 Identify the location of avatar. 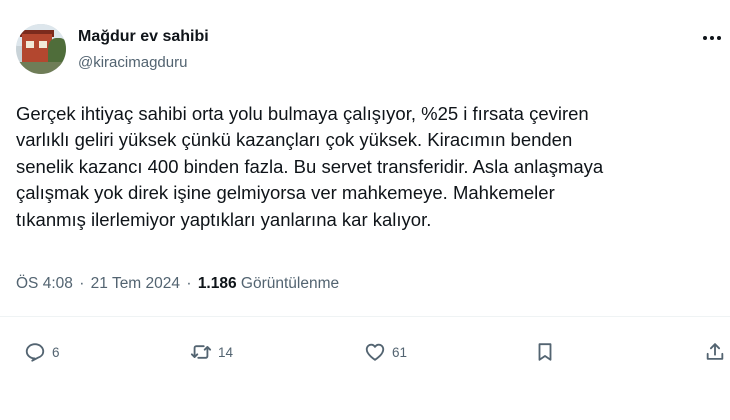
(41, 49).